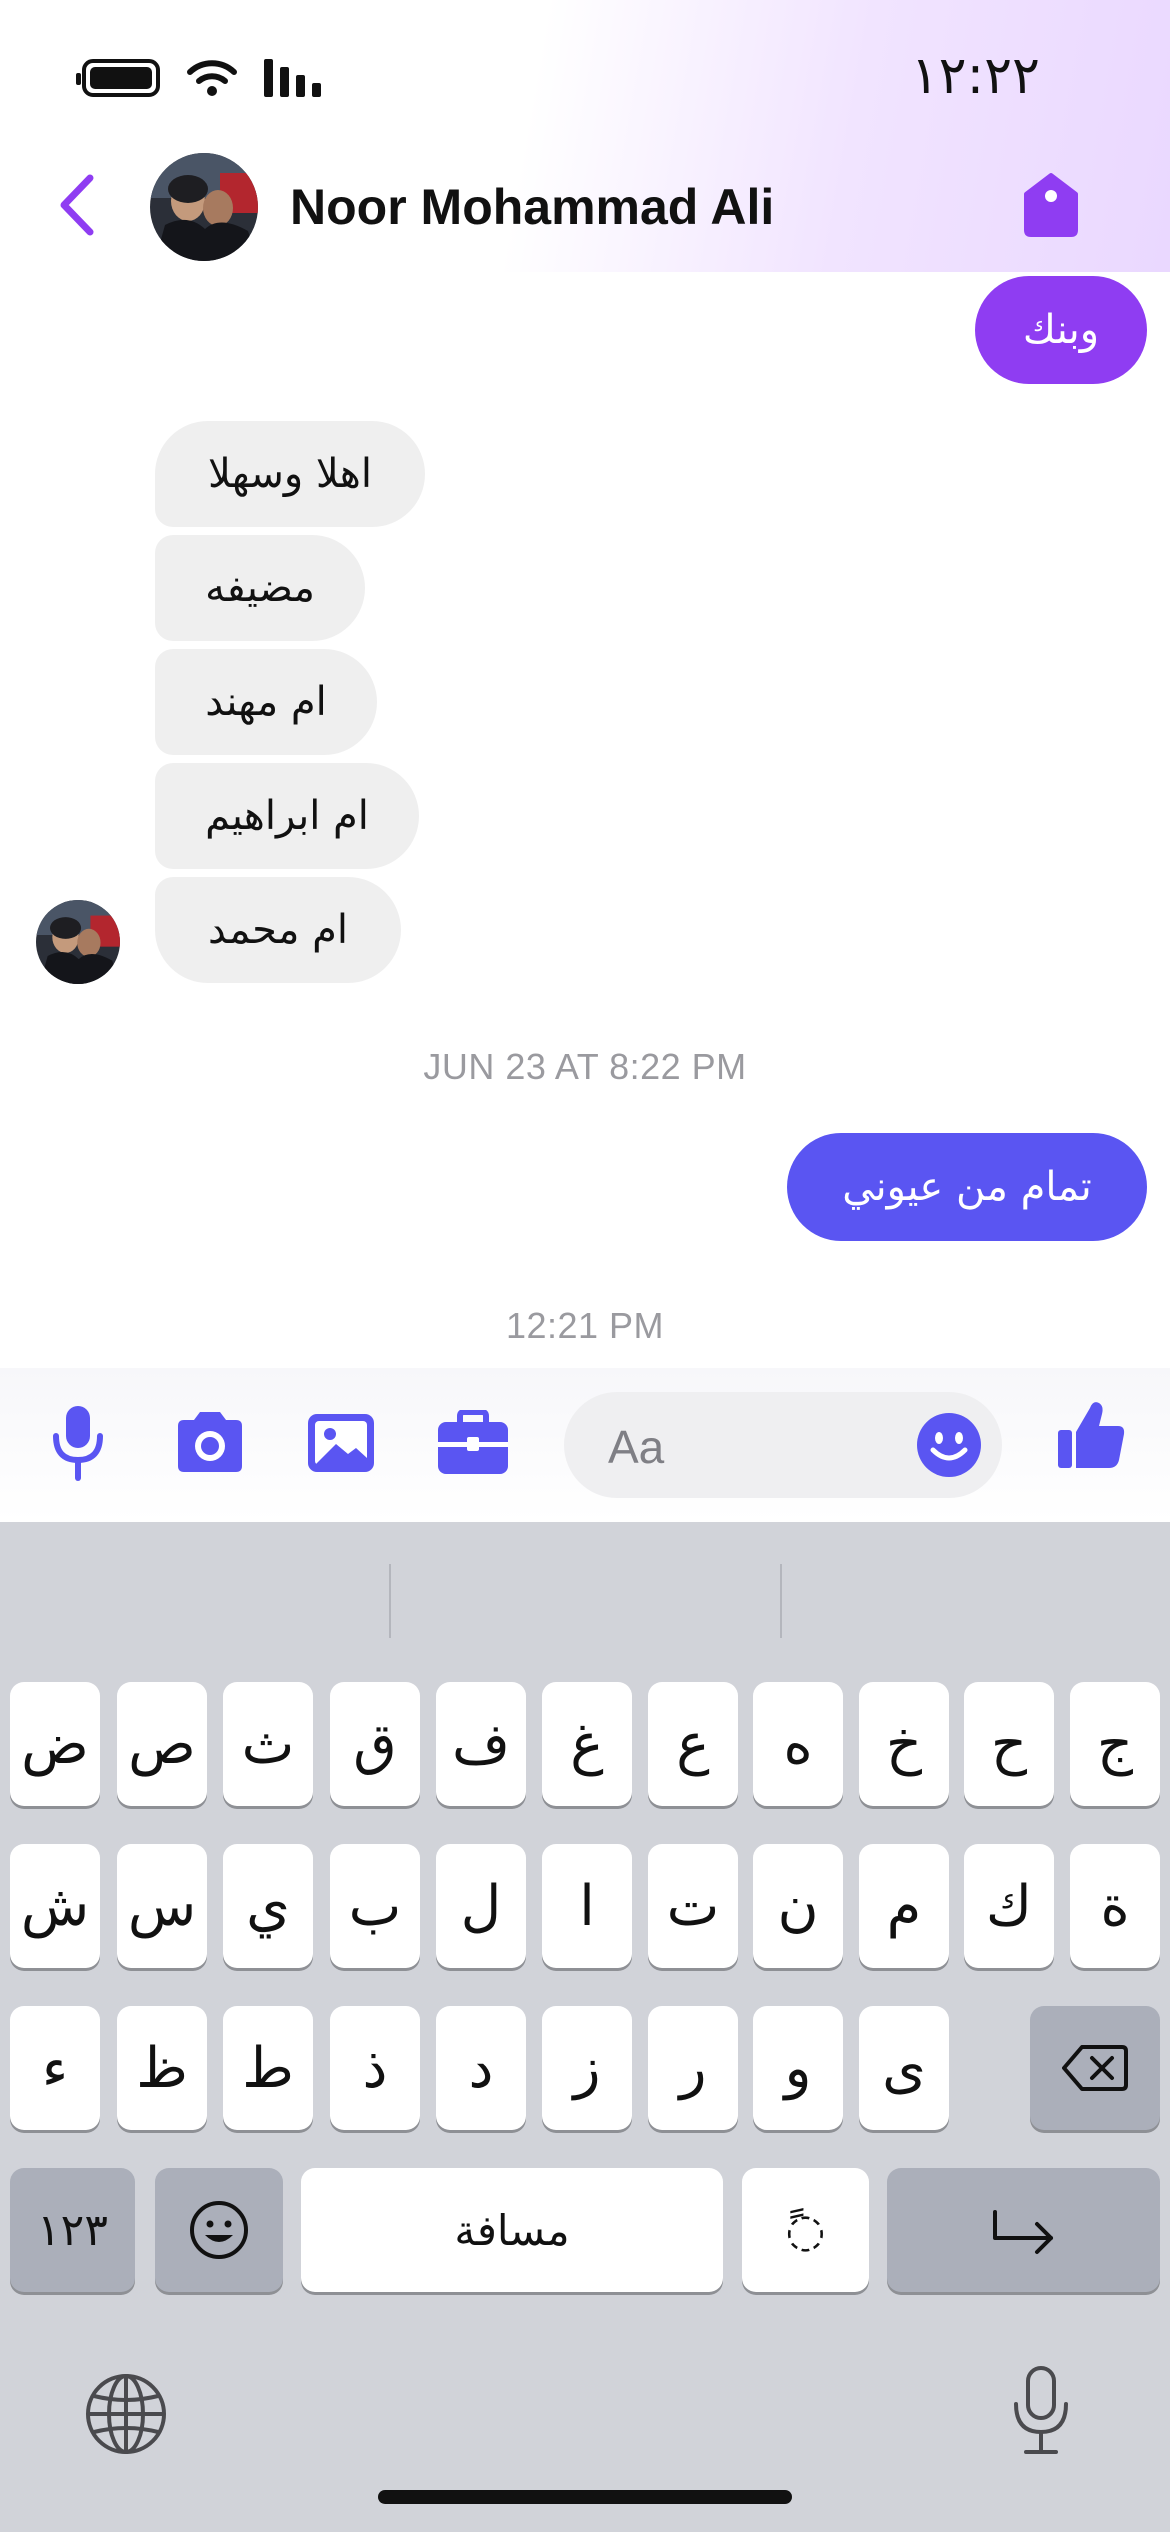 The image size is (1170, 2532). What do you see at coordinates (260, 588) in the screenshot?
I see `incoming-message: مضيفه` at bounding box center [260, 588].